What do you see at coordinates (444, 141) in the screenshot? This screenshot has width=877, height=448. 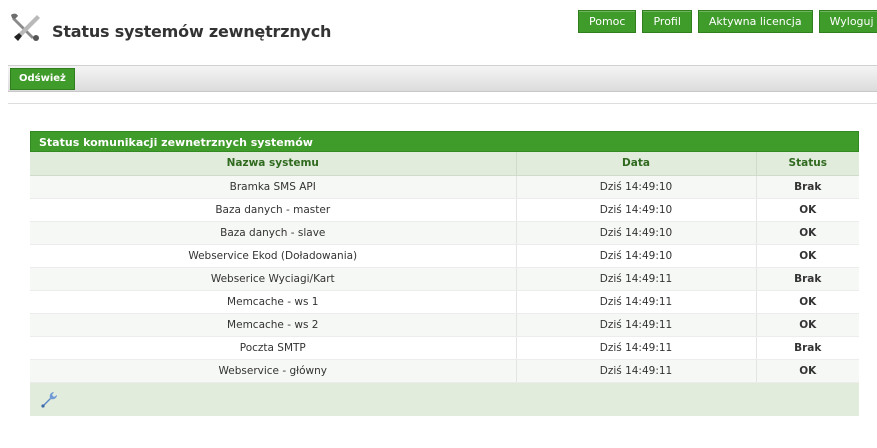 I see `status-box-title: Status komunikacji zewnetrznych systemów` at bounding box center [444, 141].